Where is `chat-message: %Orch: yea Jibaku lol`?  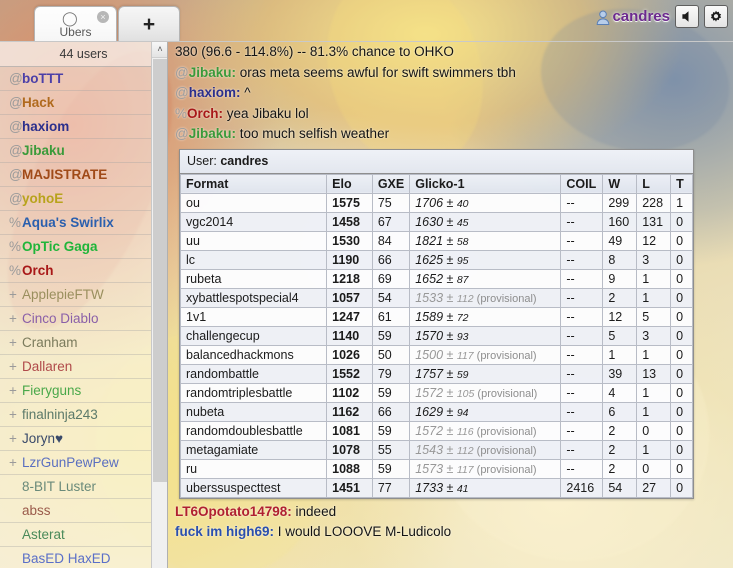 chat-message: %Orch: yea Jibaku lol is located at coordinates (451, 114).